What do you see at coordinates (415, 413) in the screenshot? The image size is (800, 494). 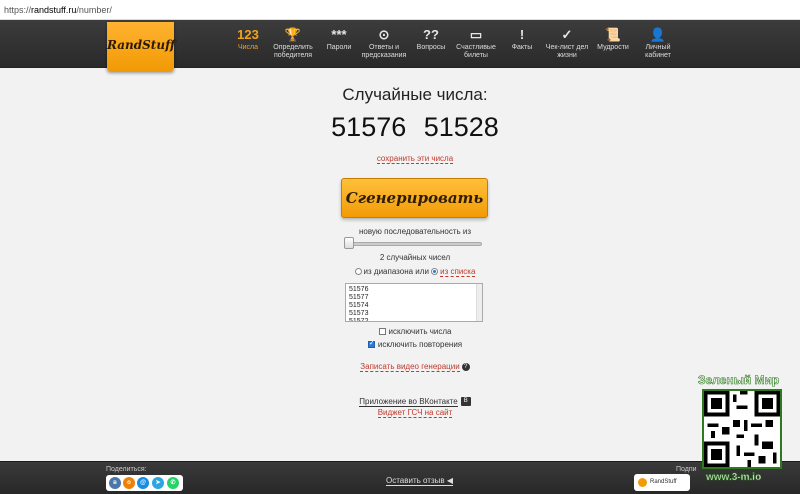 I see `widget-link: Виджет ГСЧ на сайт` at bounding box center [415, 413].